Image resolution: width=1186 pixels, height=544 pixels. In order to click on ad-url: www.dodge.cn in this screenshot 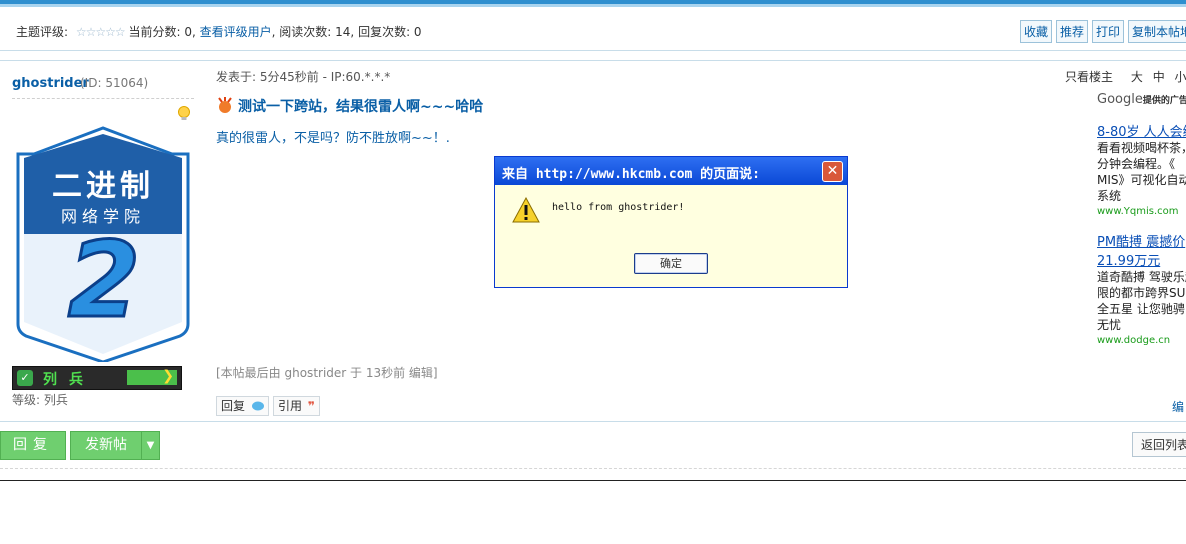, I will do `click(1141, 340)`.